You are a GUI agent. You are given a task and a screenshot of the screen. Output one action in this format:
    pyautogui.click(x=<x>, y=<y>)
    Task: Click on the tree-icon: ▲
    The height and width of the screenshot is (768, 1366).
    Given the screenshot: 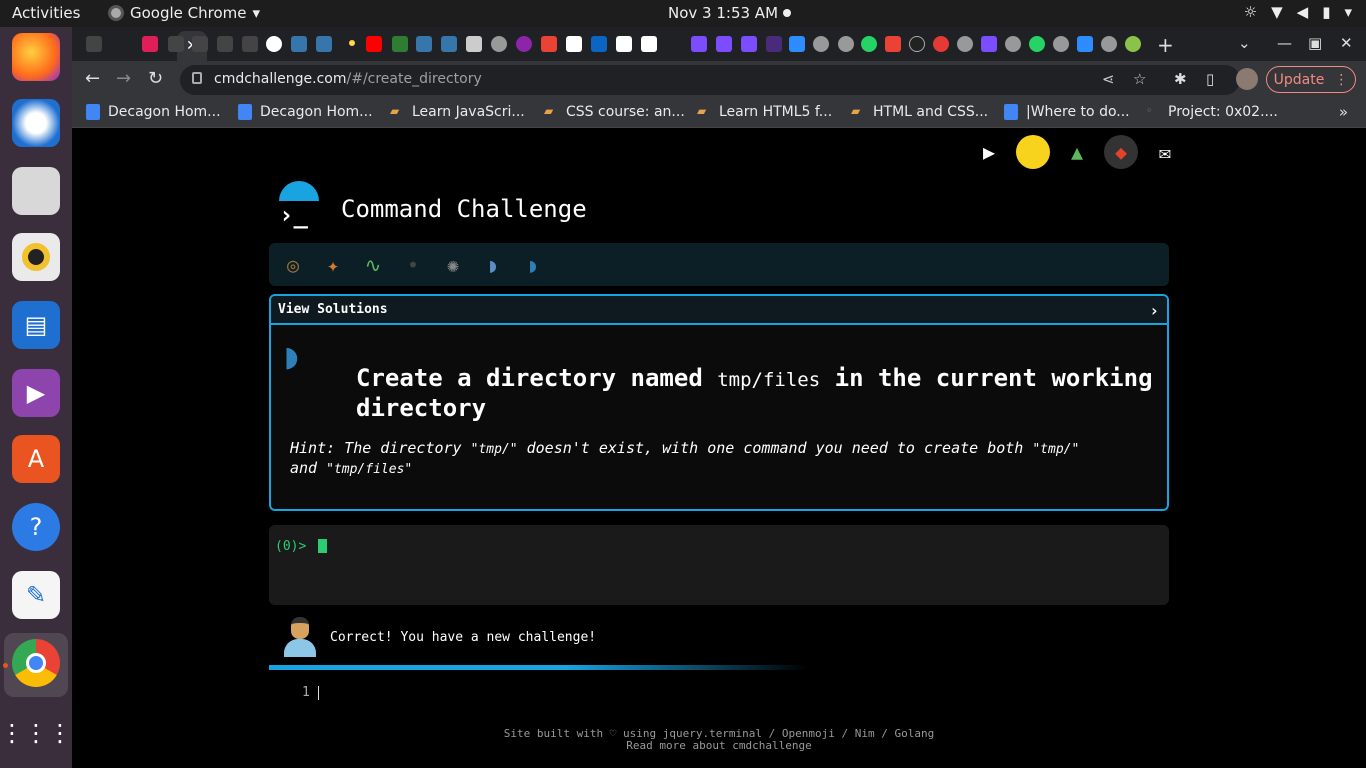 What is the action you would take?
    pyautogui.click(x=1077, y=152)
    